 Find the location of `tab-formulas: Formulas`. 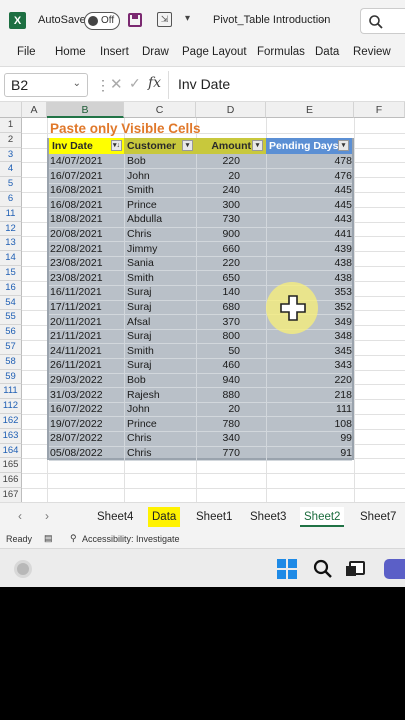

tab-formulas: Formulas is located at coordinates (281, 52).